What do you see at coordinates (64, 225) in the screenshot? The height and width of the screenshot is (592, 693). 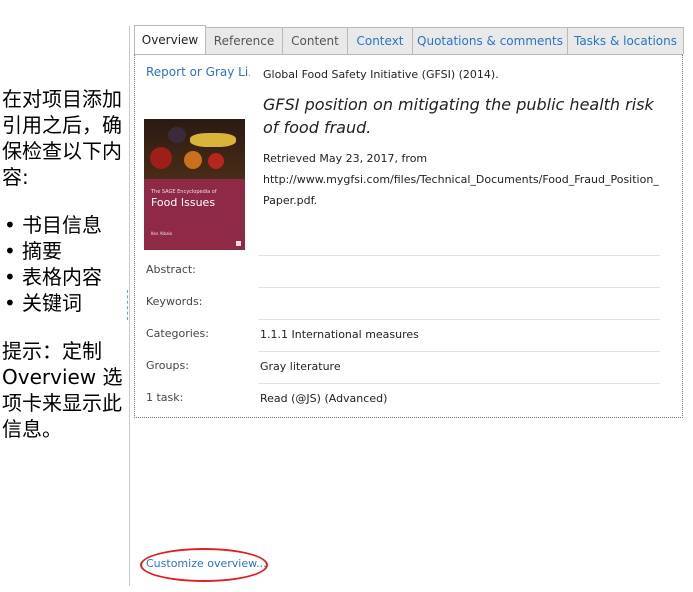 I see `annotation-item: 书目信息` at bounding box center [64, 225].